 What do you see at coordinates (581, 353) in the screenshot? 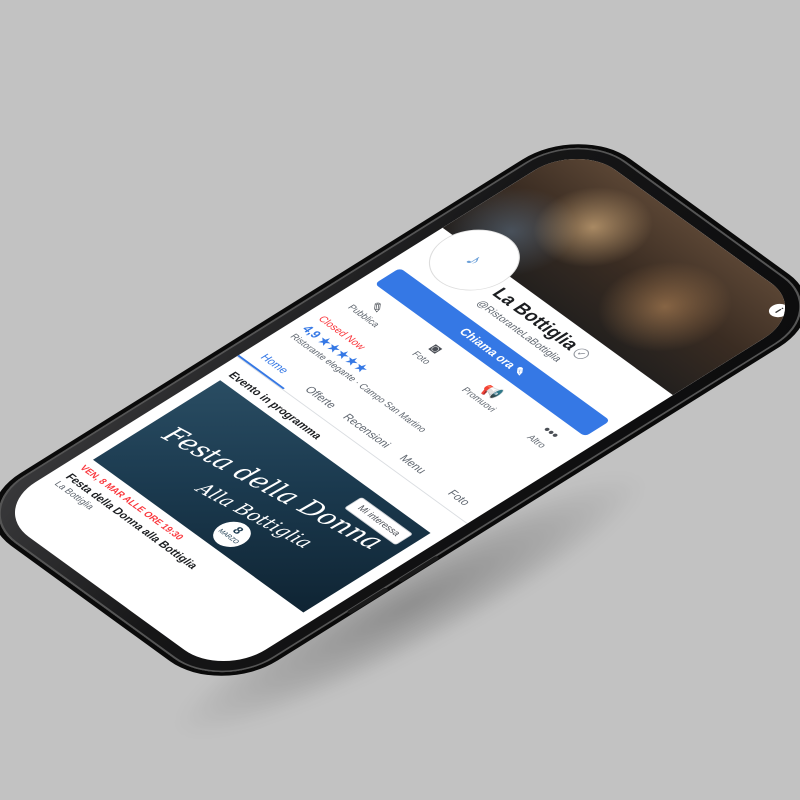
I see `verified-icon: ✓` at bounding box center [581, 353].